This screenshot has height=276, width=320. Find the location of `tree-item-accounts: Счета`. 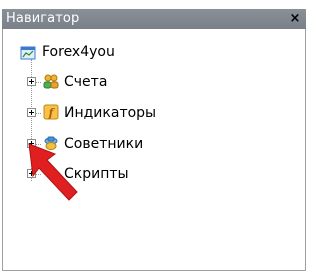

tree-item-accounts: Счета is located at coordinates (107, 83).